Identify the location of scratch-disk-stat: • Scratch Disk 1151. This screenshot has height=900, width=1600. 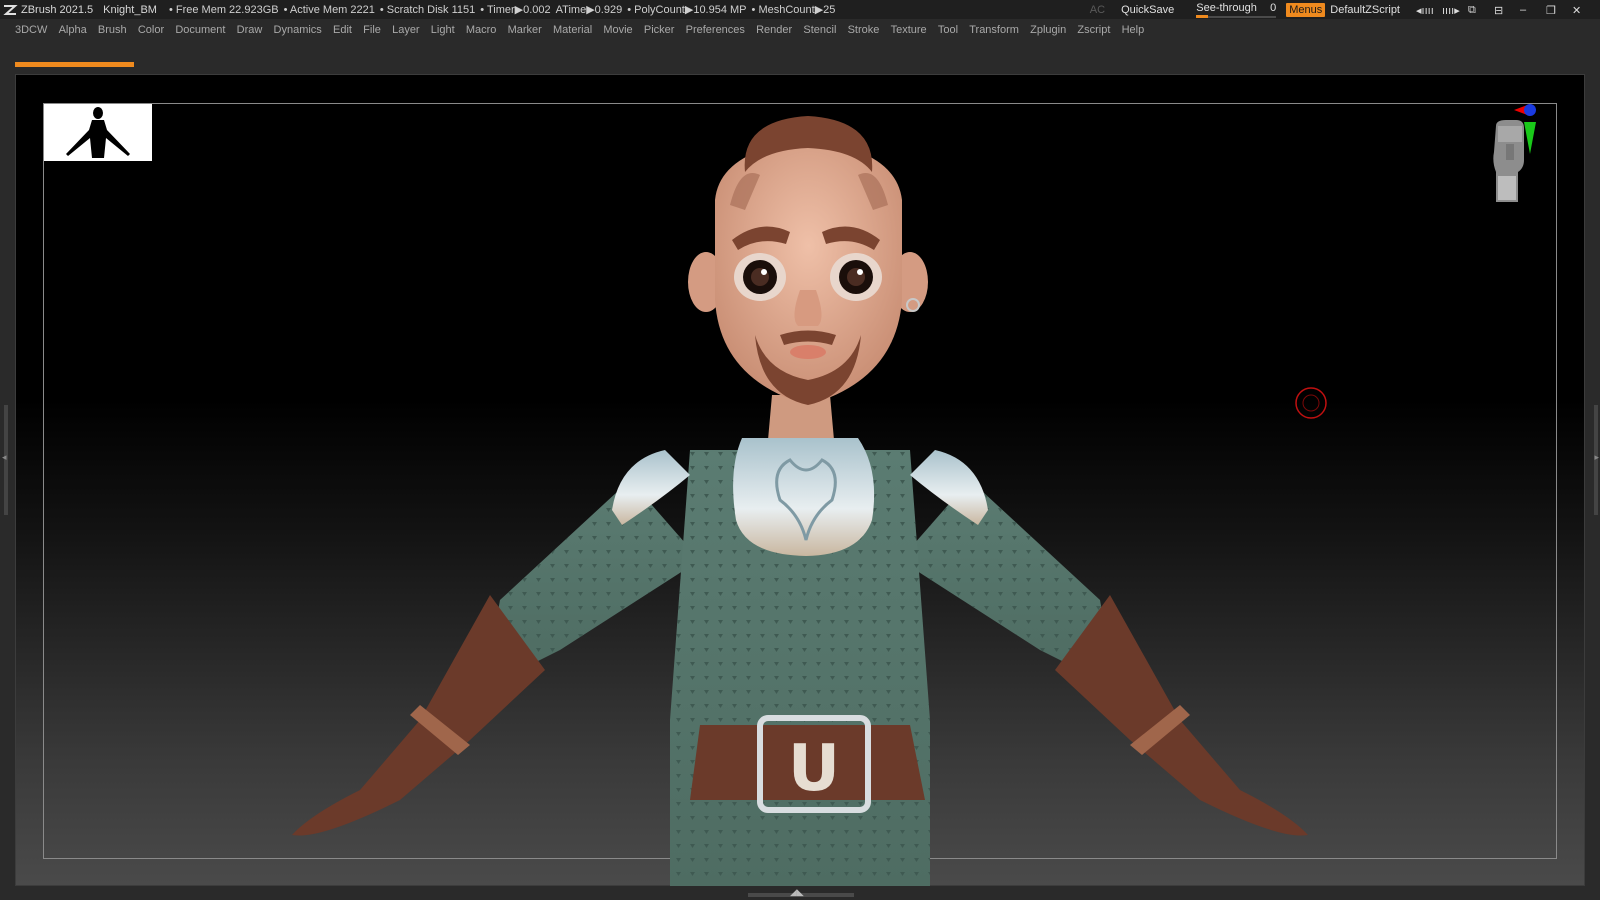
(427, 9).